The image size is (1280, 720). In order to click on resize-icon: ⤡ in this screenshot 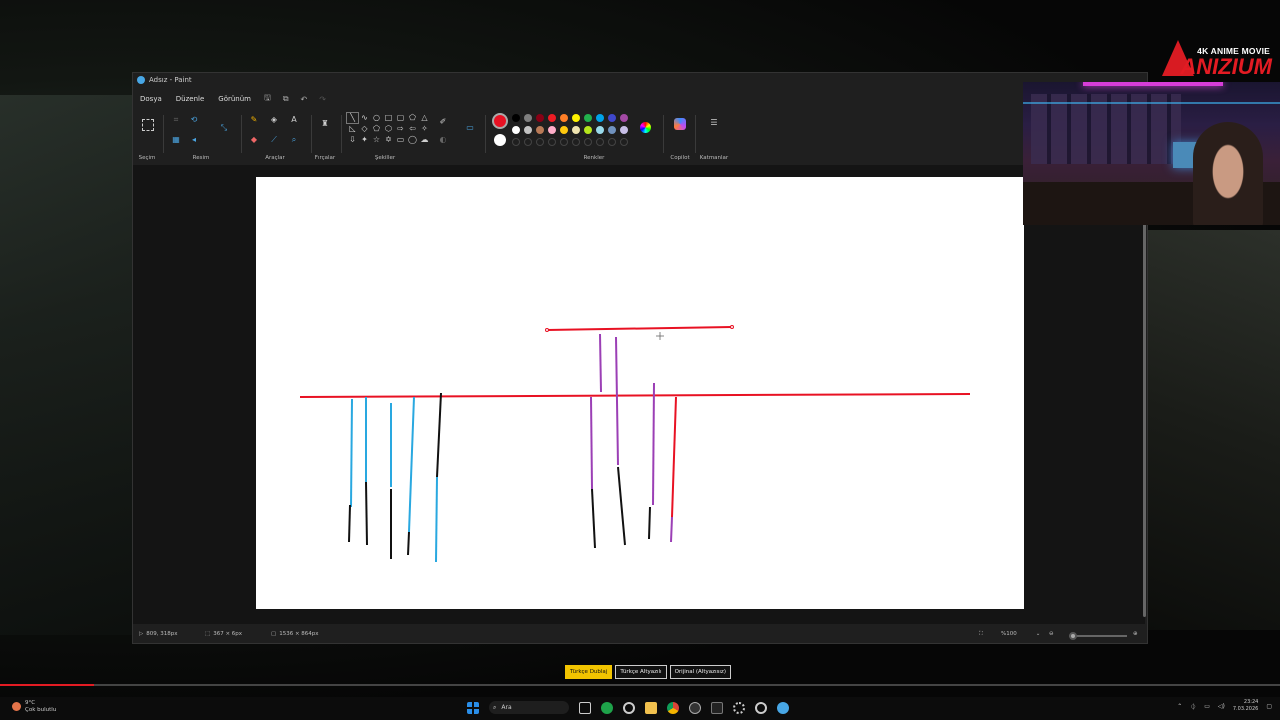, I will do `click(224, 128)`.